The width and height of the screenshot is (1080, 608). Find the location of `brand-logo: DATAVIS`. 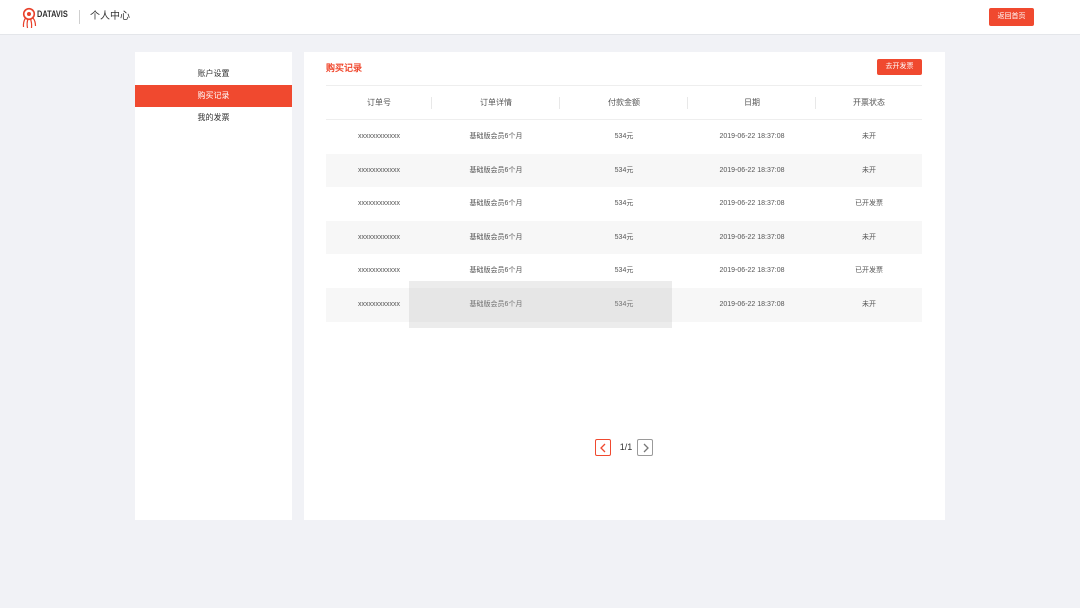

brand-logo: DATAVIS is located at coordinates (49, 18).